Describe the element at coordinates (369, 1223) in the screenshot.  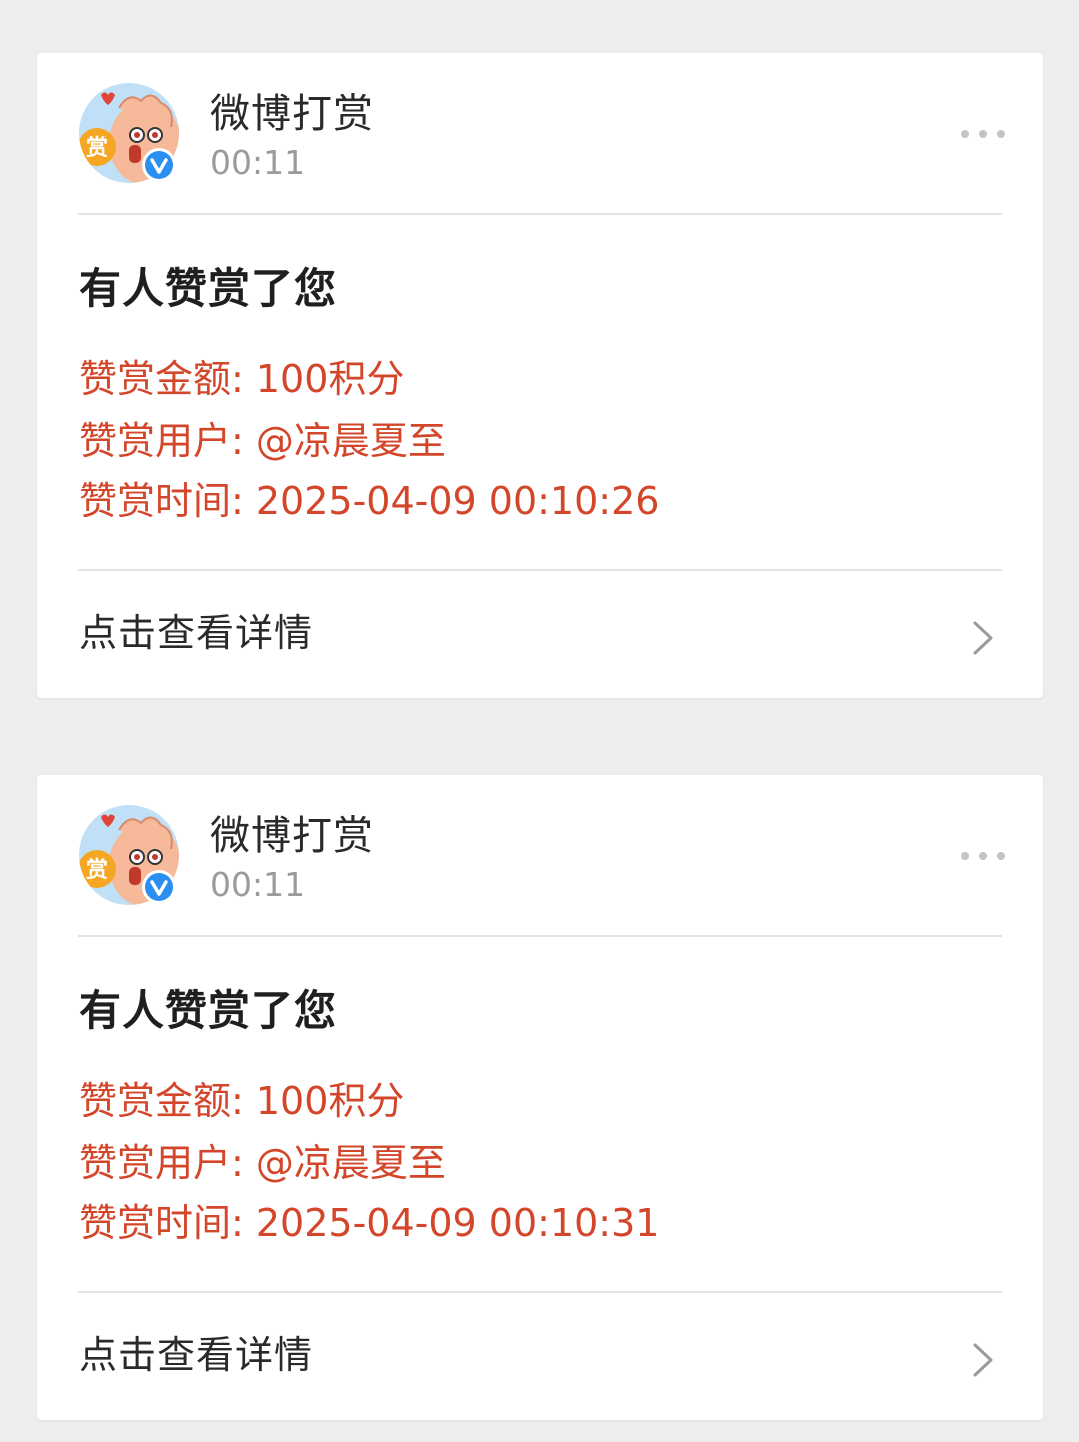
I see `reward-time: 赞赏时间: 2025-04-09 00:10:31` at that location.